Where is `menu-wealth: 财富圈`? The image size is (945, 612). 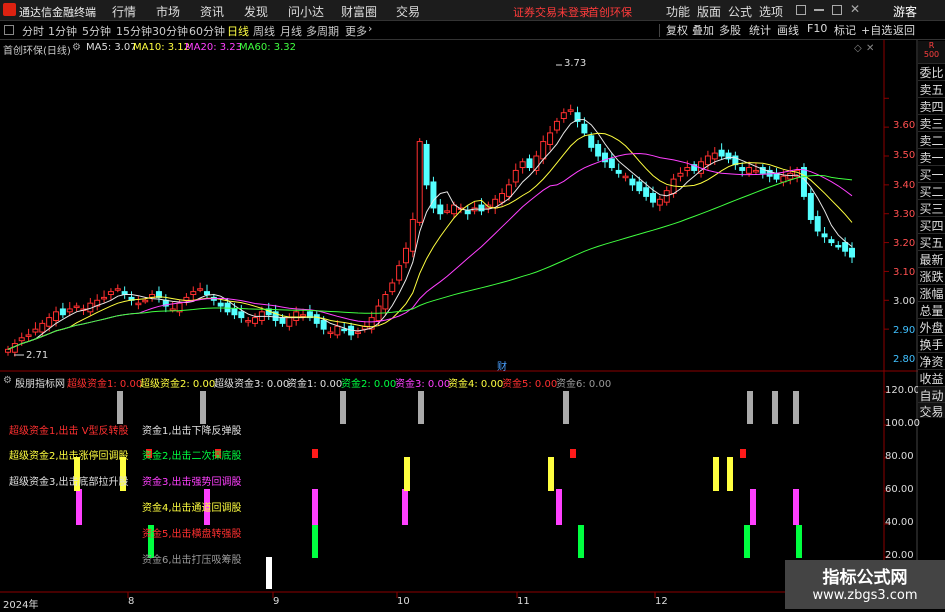 menu-wealth: 财富圈 is located at coordinates (359, 11).